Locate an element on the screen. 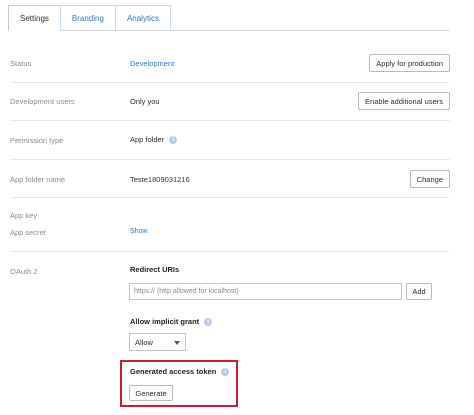  allow-implicit-grant-title: Allow implicit grant i is located at coordinates (171, 322).